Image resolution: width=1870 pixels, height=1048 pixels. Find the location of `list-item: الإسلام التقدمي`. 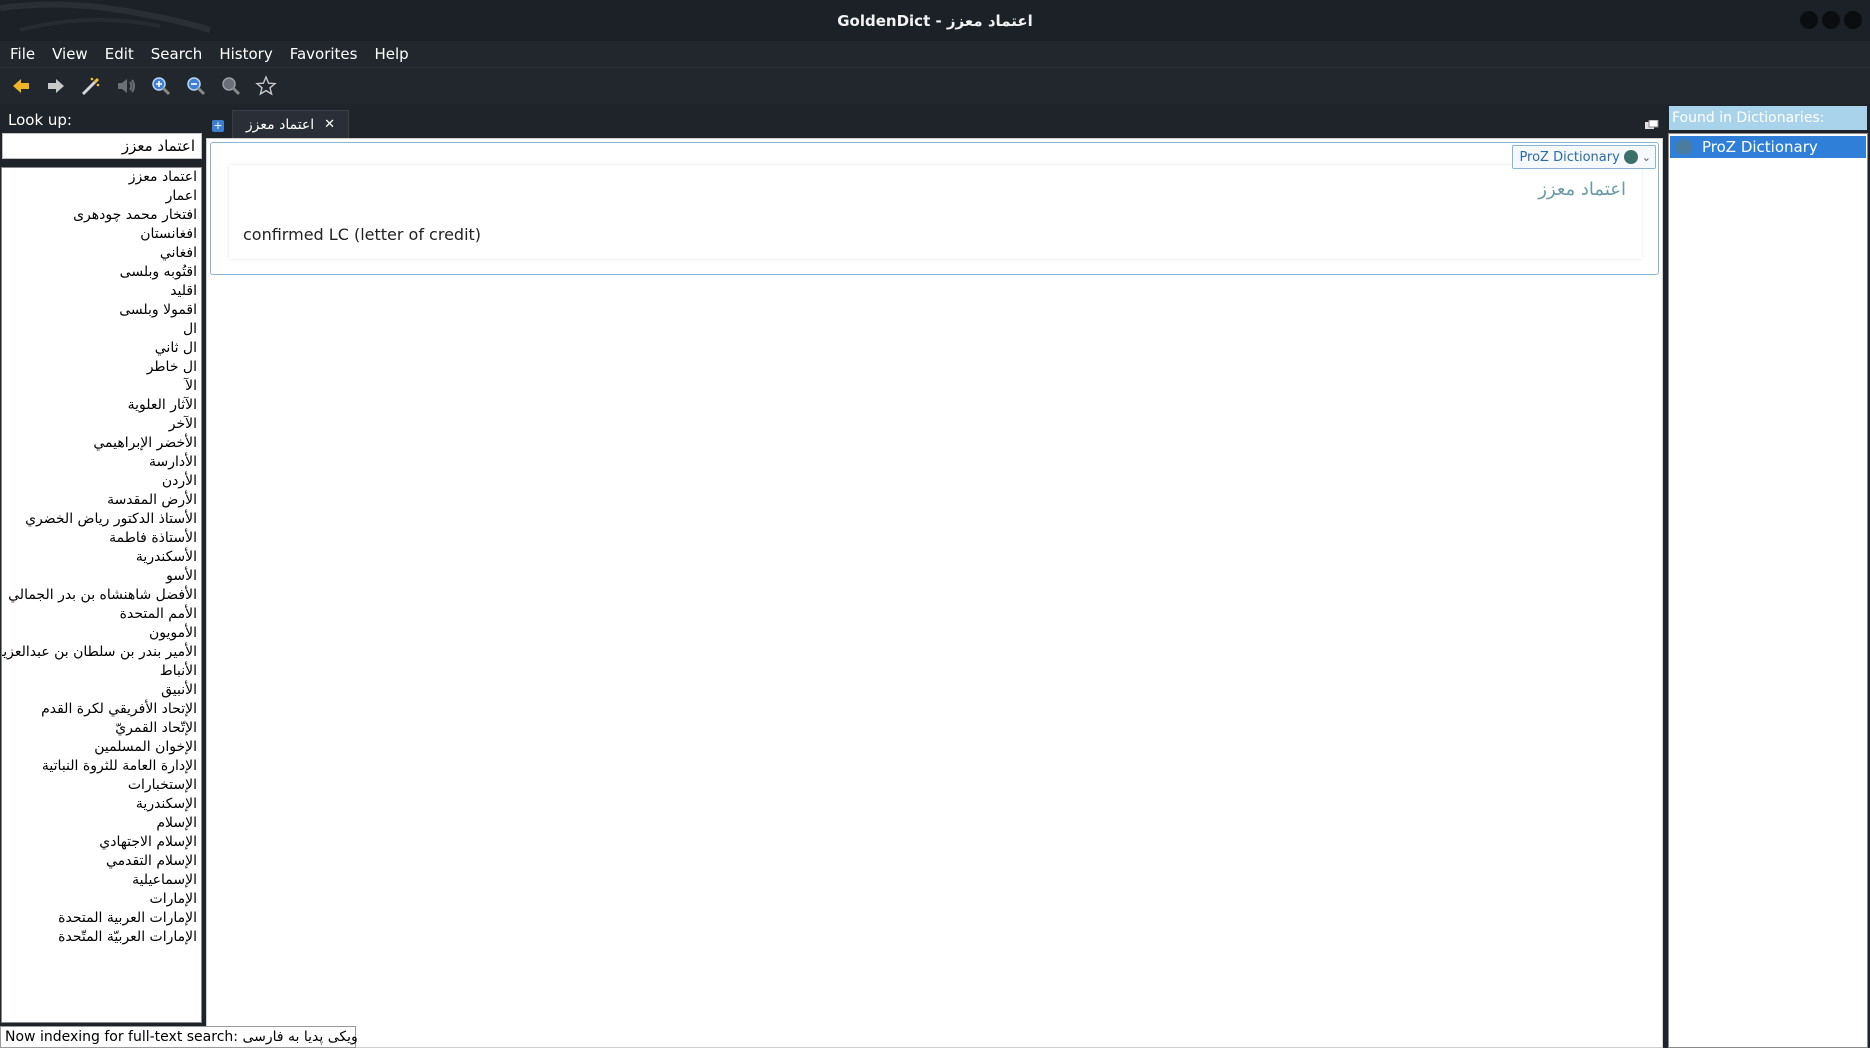

list-item: الإسلام التقدمي is located at coordinates (101, 861).